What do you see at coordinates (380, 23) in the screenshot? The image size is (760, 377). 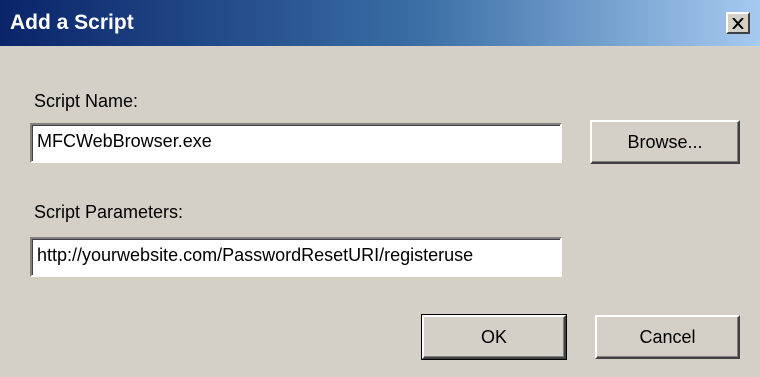 I see `title-bar: Add a Script` at bounding box center [380, 23].